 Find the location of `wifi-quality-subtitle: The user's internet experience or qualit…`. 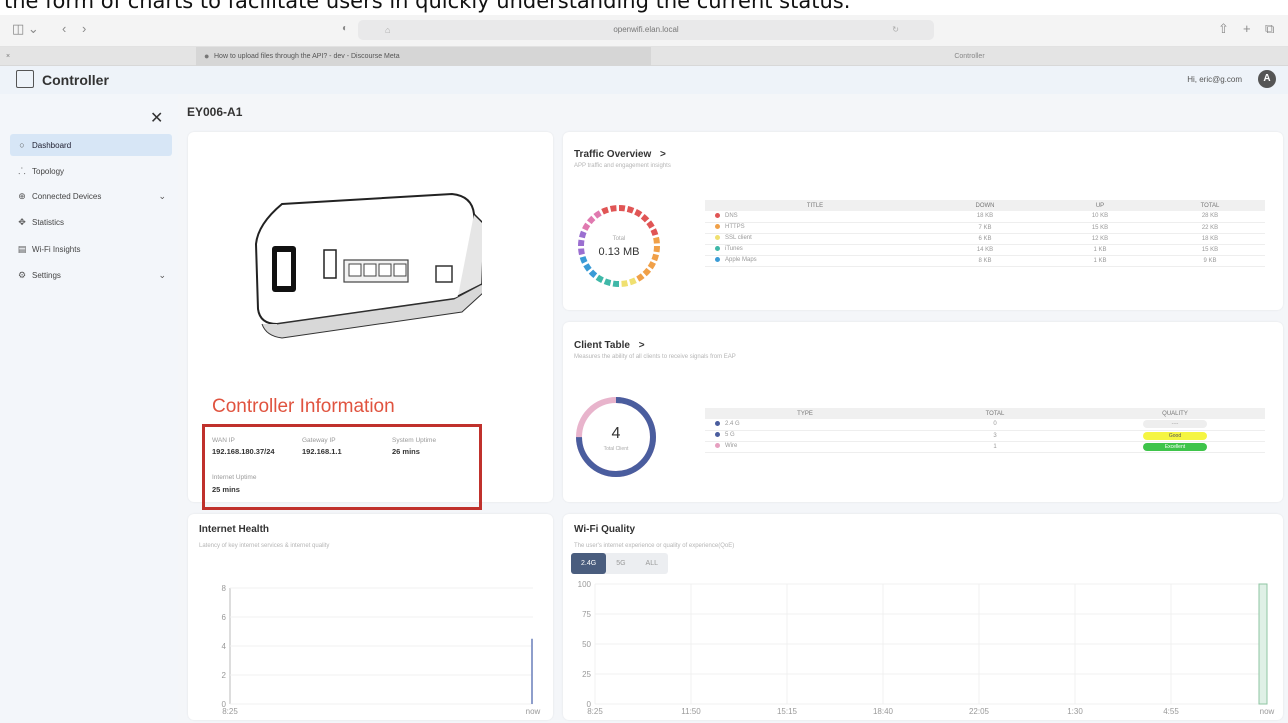

wifi-quality-subtitle: The user's internet experience or qualit… is located at coordinates (654, 546).